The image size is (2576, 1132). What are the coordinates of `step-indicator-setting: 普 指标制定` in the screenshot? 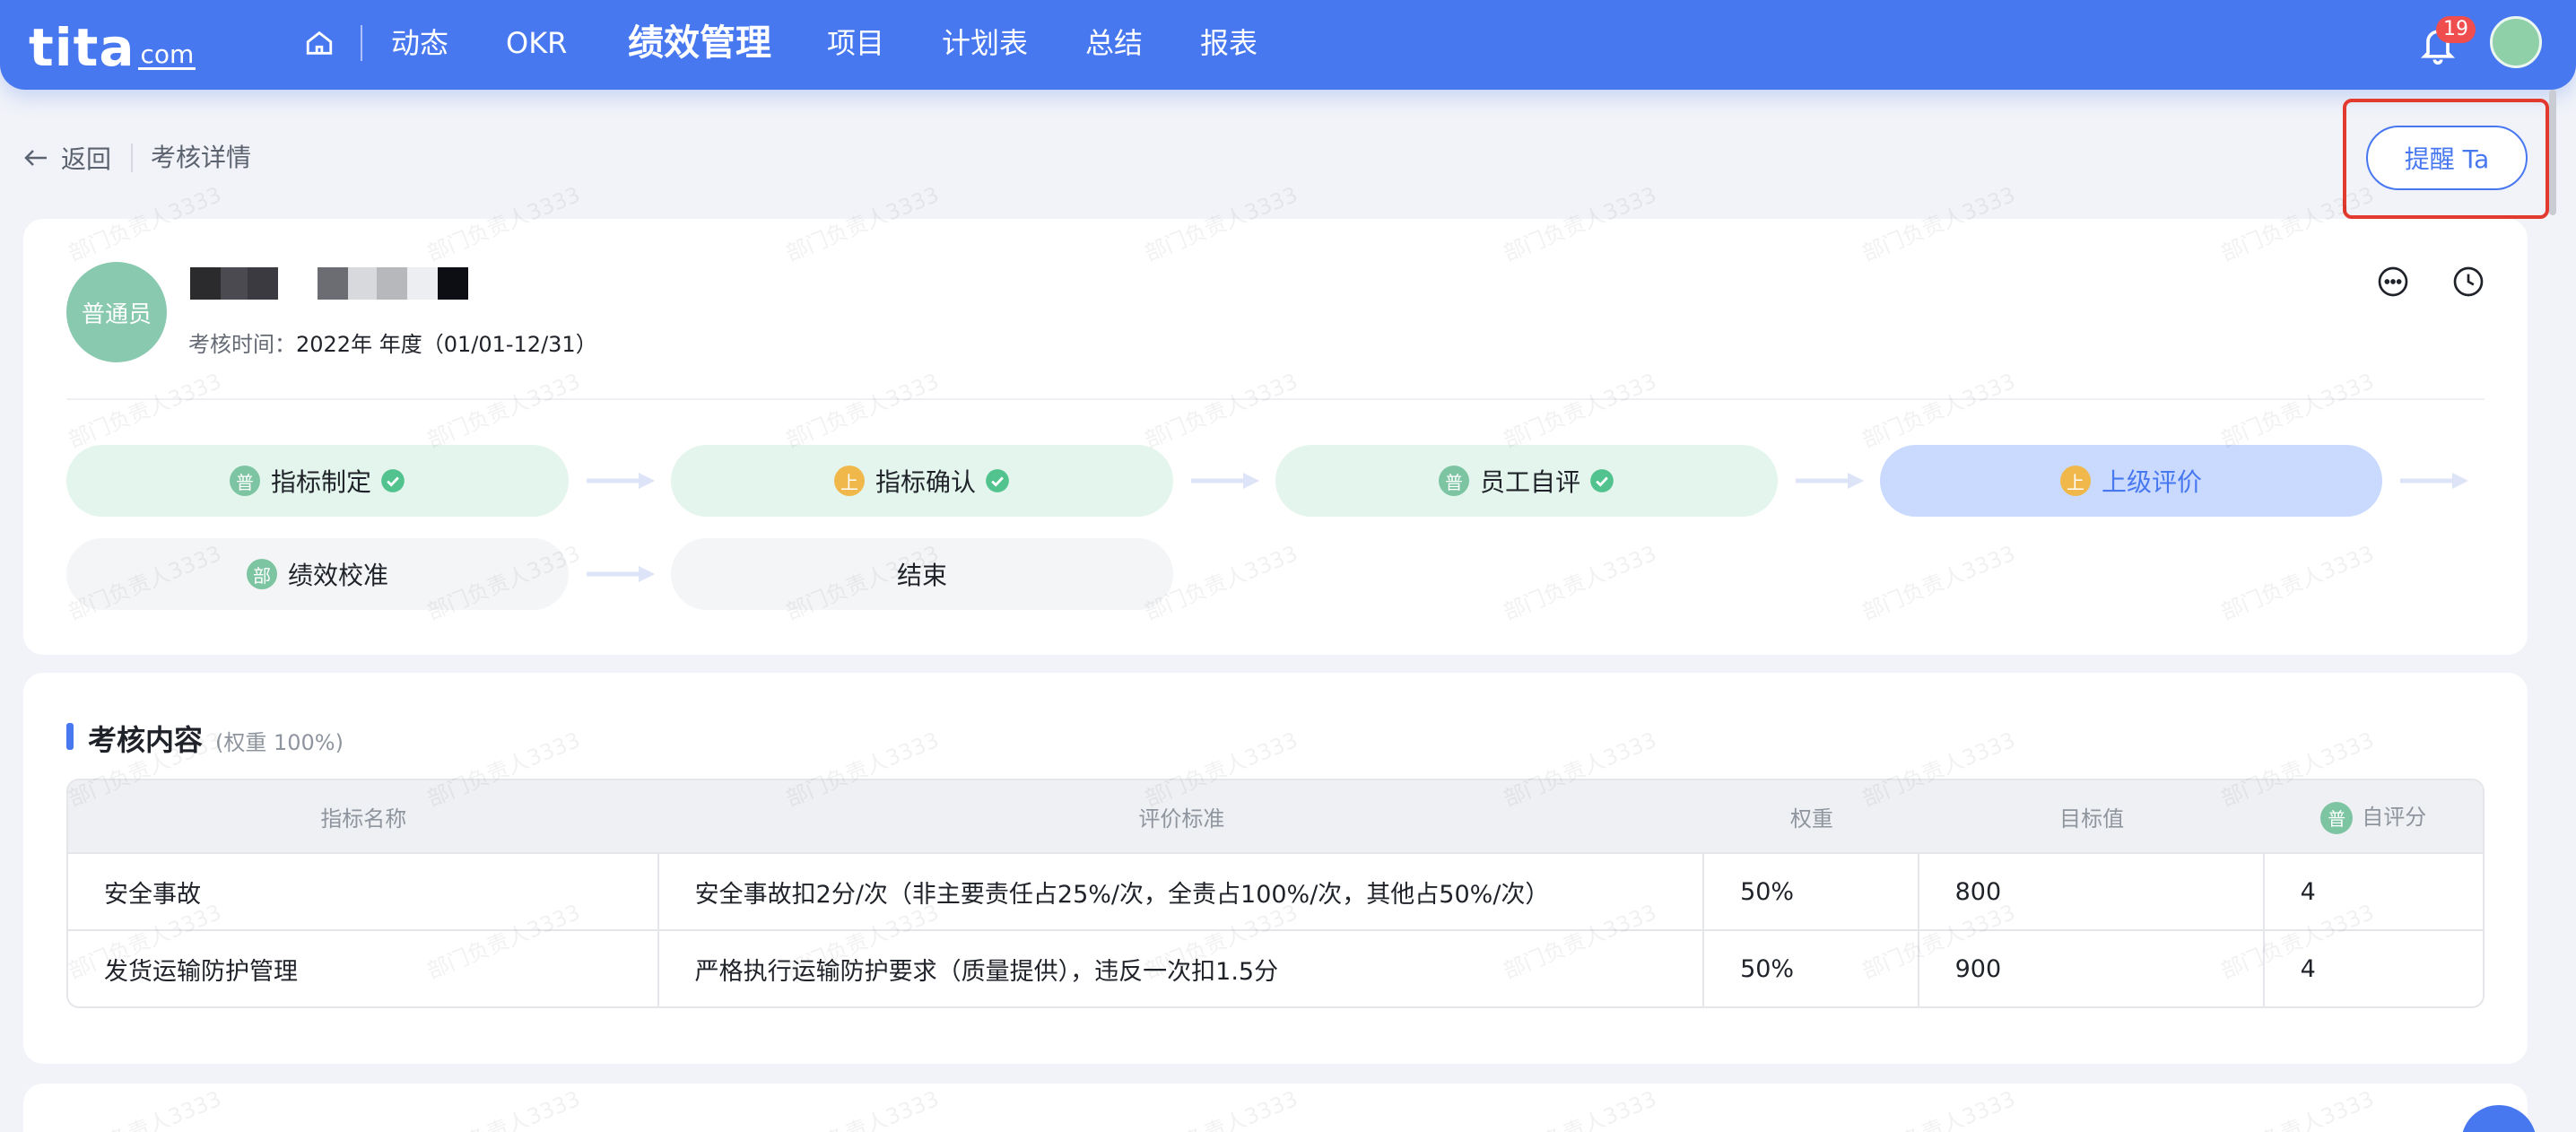 It's located at (317, 481).